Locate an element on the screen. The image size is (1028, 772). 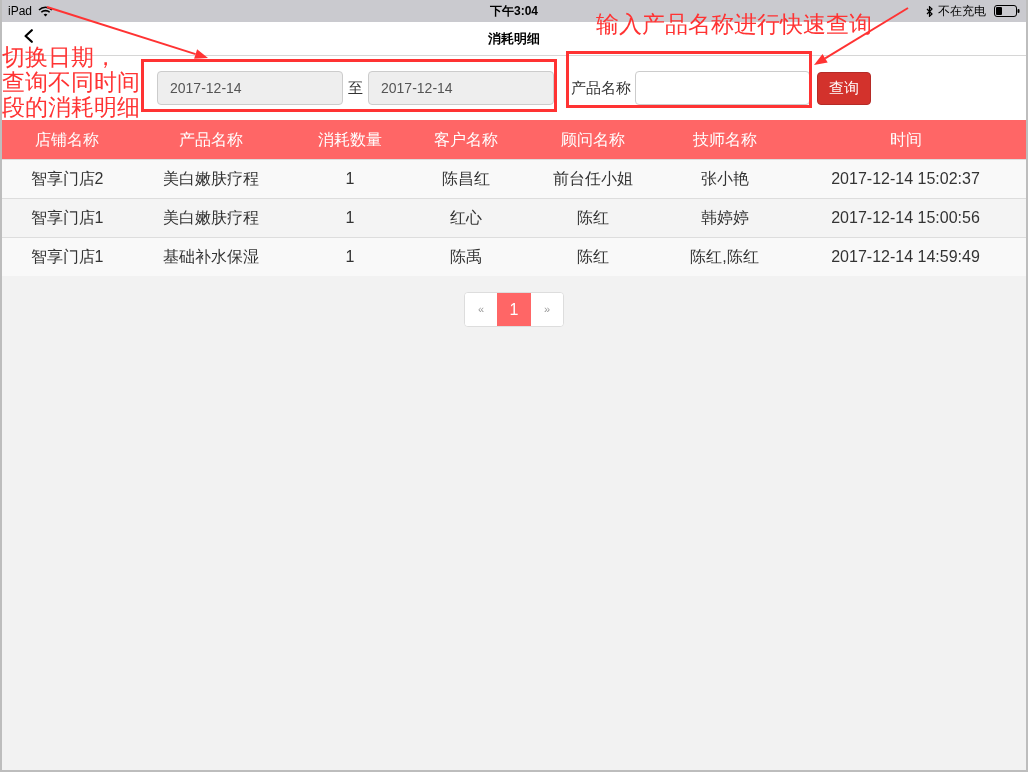
table-cell-text: 基础补水保湿 is located at coordinates (211, 257).